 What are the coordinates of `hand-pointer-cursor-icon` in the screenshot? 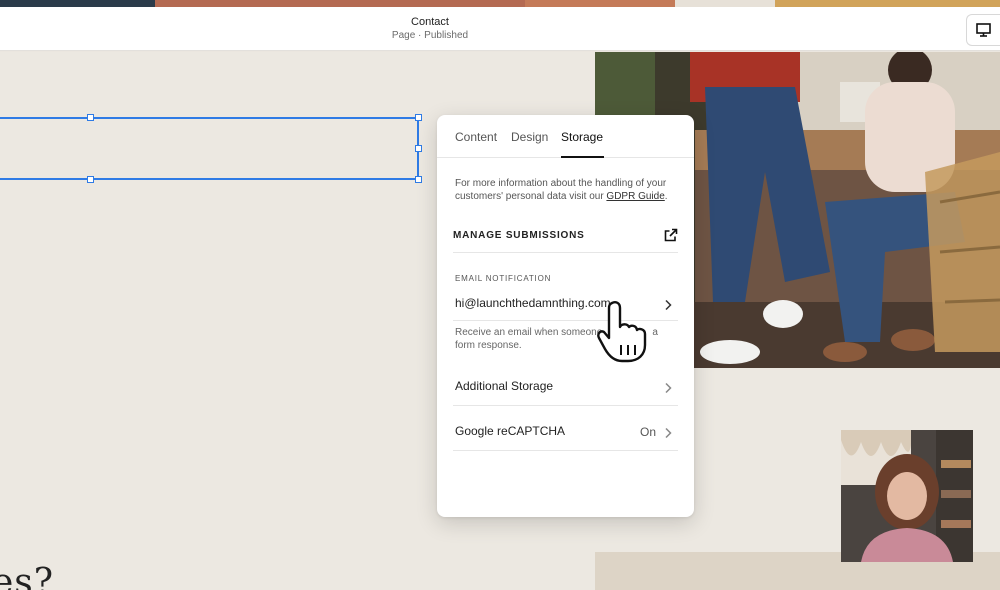 It's located at (622, 332).